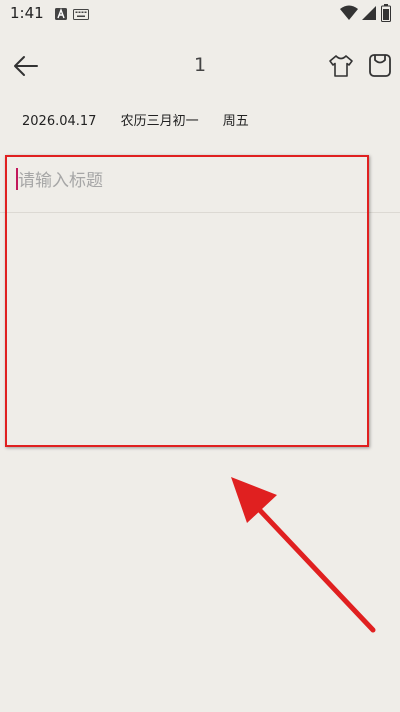 The width and height of the screenshot is (400, 712). I want to click on save-button, so click(380, 65).